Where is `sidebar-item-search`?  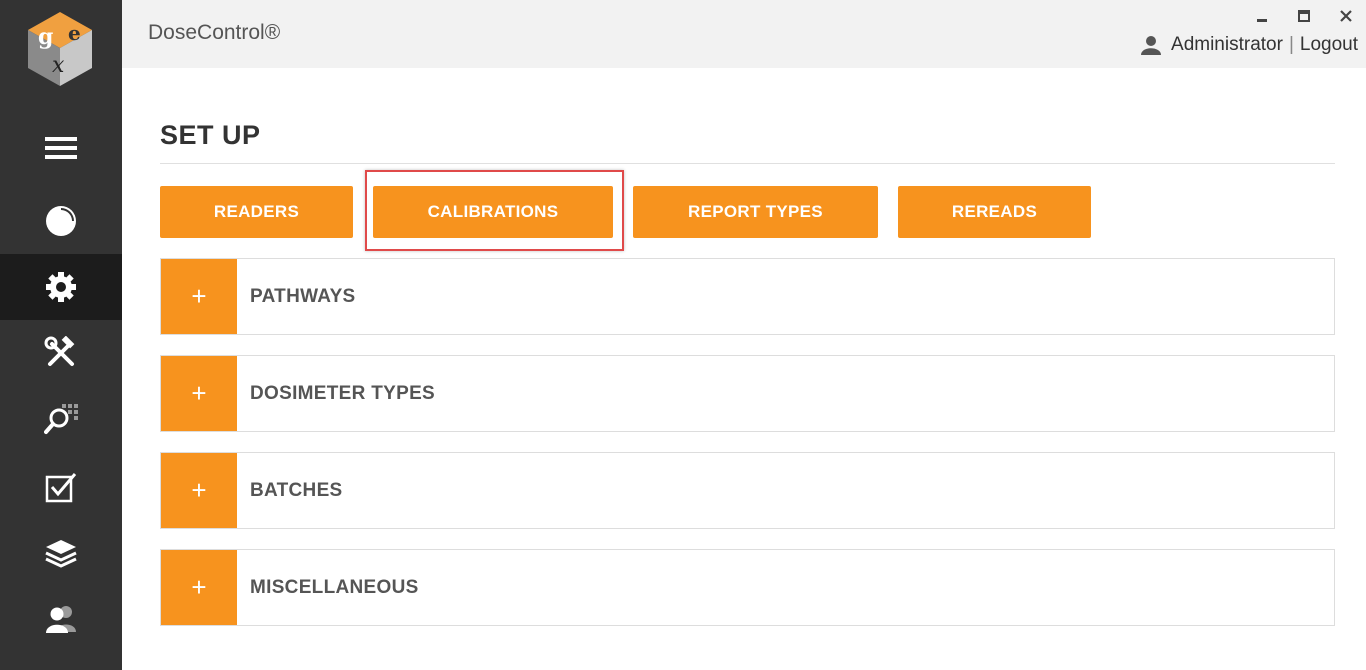 sidebar-item-search is located at coordinates (61, 419).